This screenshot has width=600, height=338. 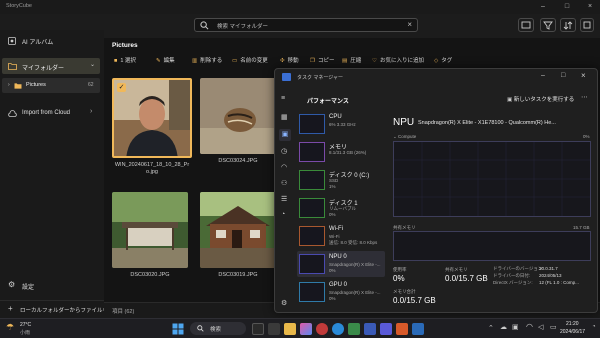 I want to click on resource-item-disk-0: ディスク 0 (C:) SSD 1%, so click(x=341, y=180).